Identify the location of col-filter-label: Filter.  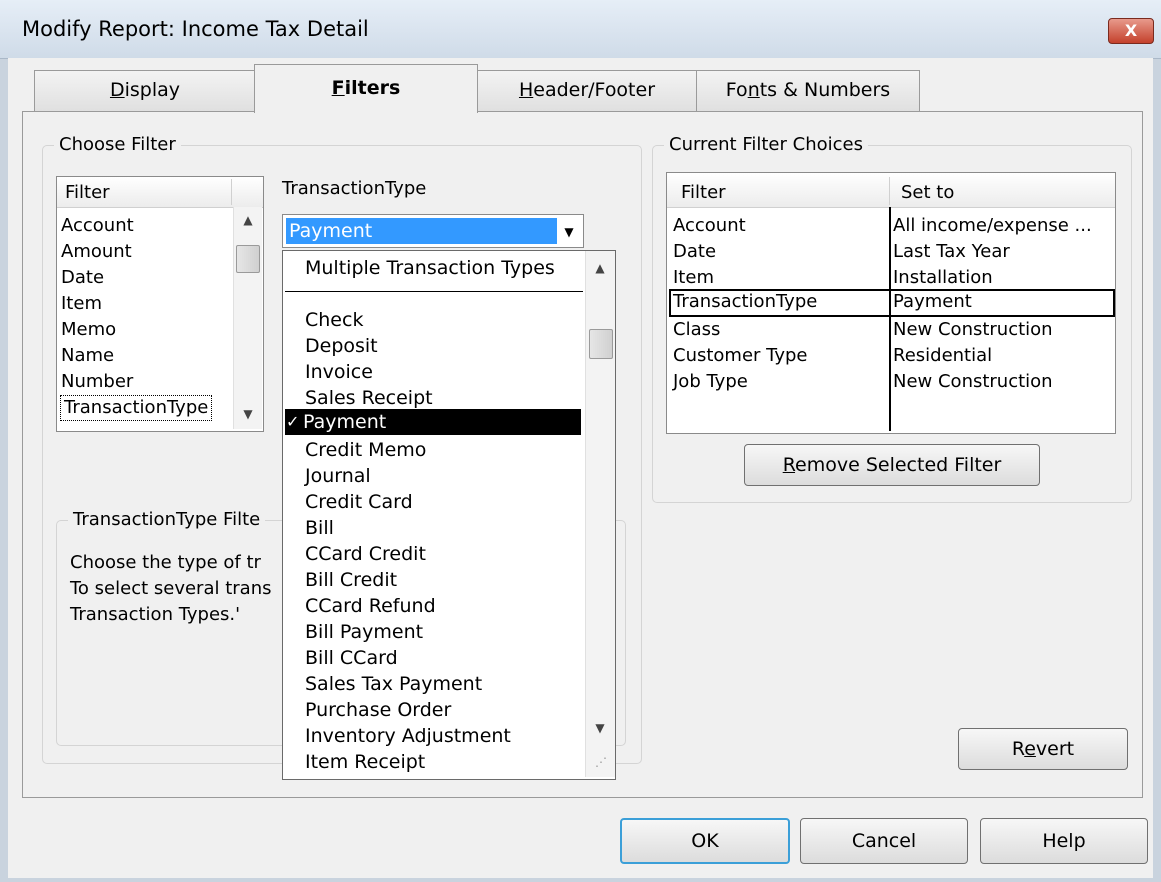
(703, 192).